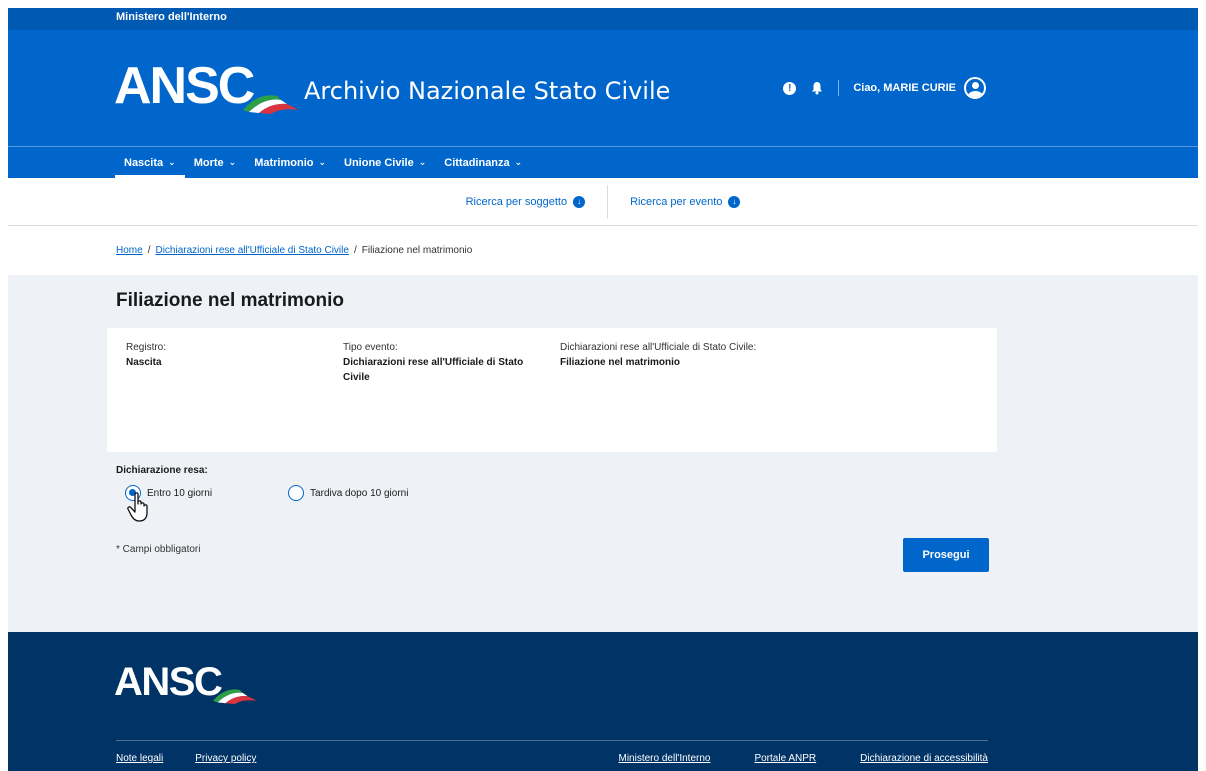 This screenshot has height=771, width=1206. Describe the element at coordinates (129, 250) in the screenshot. I see `breadcrumb-home: Home` at that location.